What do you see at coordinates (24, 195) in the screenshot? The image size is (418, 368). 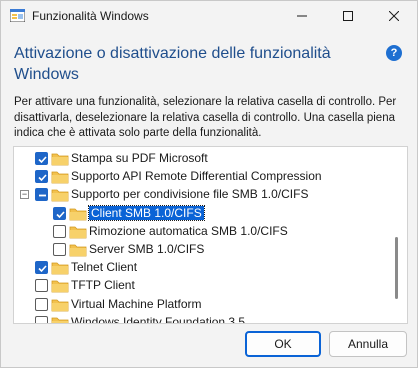 I see `collapse-expander: −` at bounding box center [24, 195].